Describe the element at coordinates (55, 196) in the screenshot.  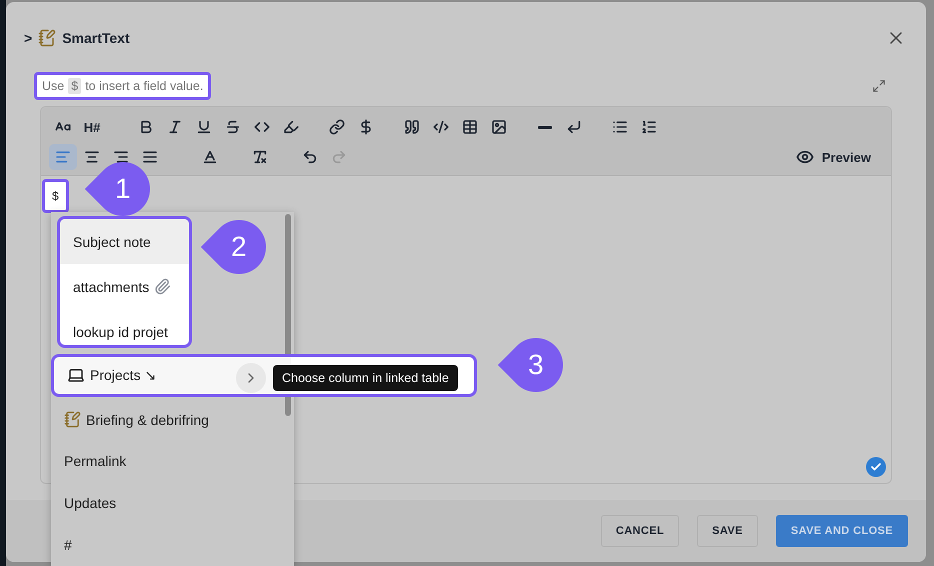
I see `editor-text: $` at that location.